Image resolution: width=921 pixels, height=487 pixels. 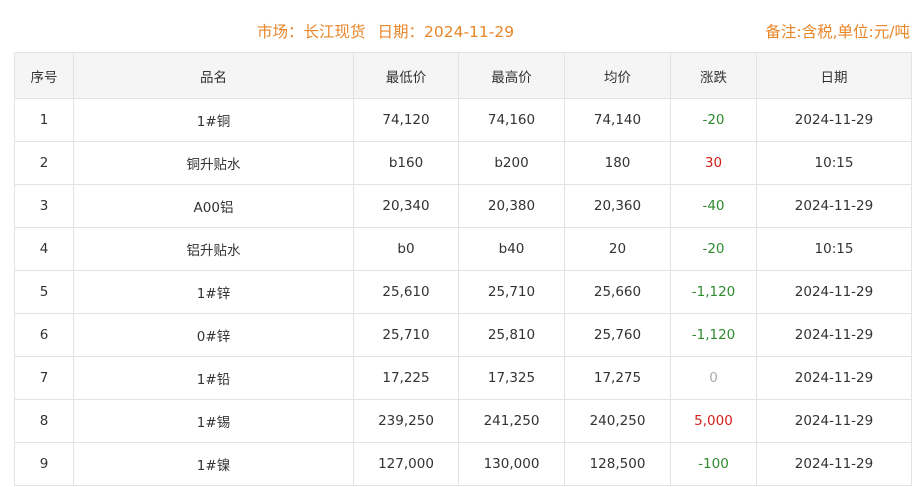 I want to click on cell-no: 3, so click(x=44, y=206).